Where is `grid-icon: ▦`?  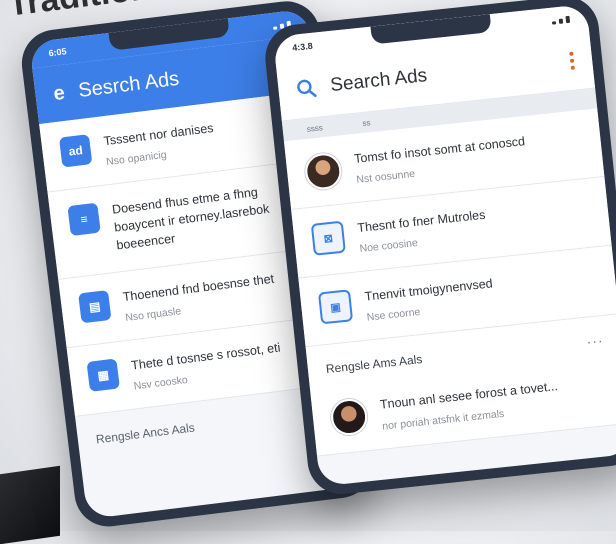 grid-icon: ▦ is located at coordinates (103, 375).